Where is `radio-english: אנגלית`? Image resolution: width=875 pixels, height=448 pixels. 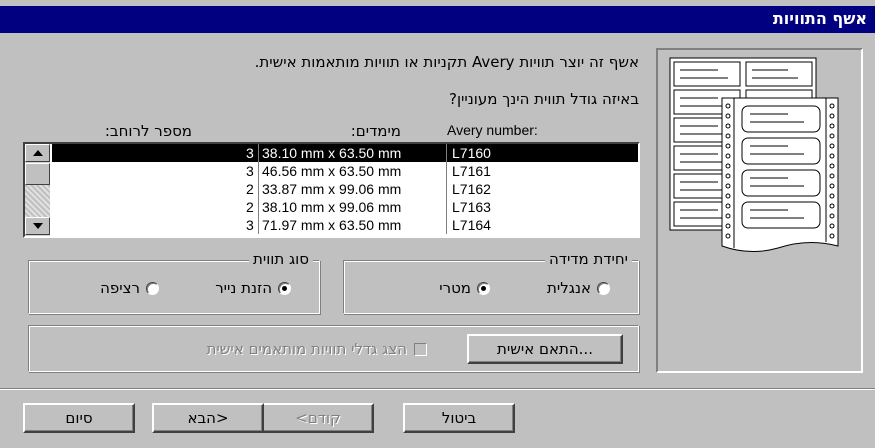
radio-english: אנגלית is located at coordinates (578, 288).